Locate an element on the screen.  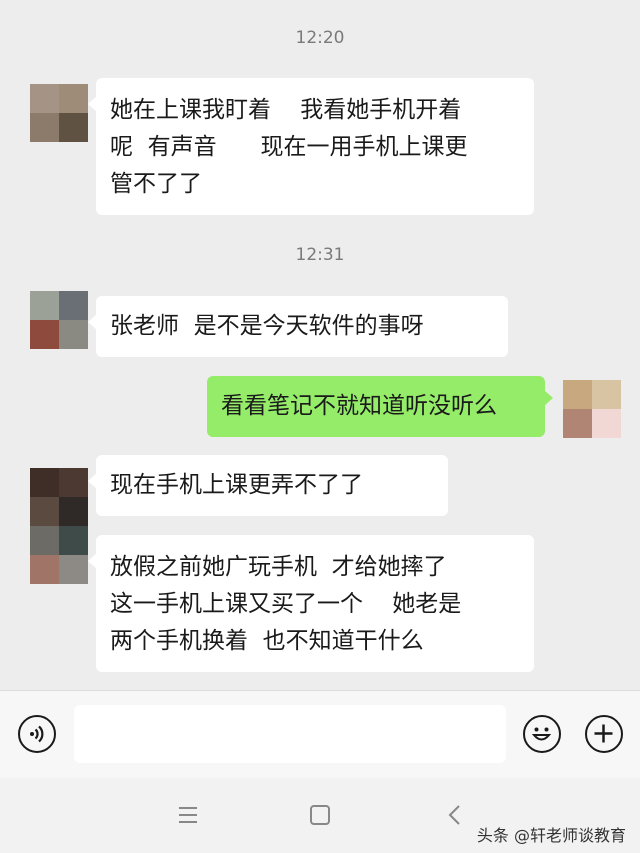
timestamp: 12:31 is located at coordinates (320, 255).